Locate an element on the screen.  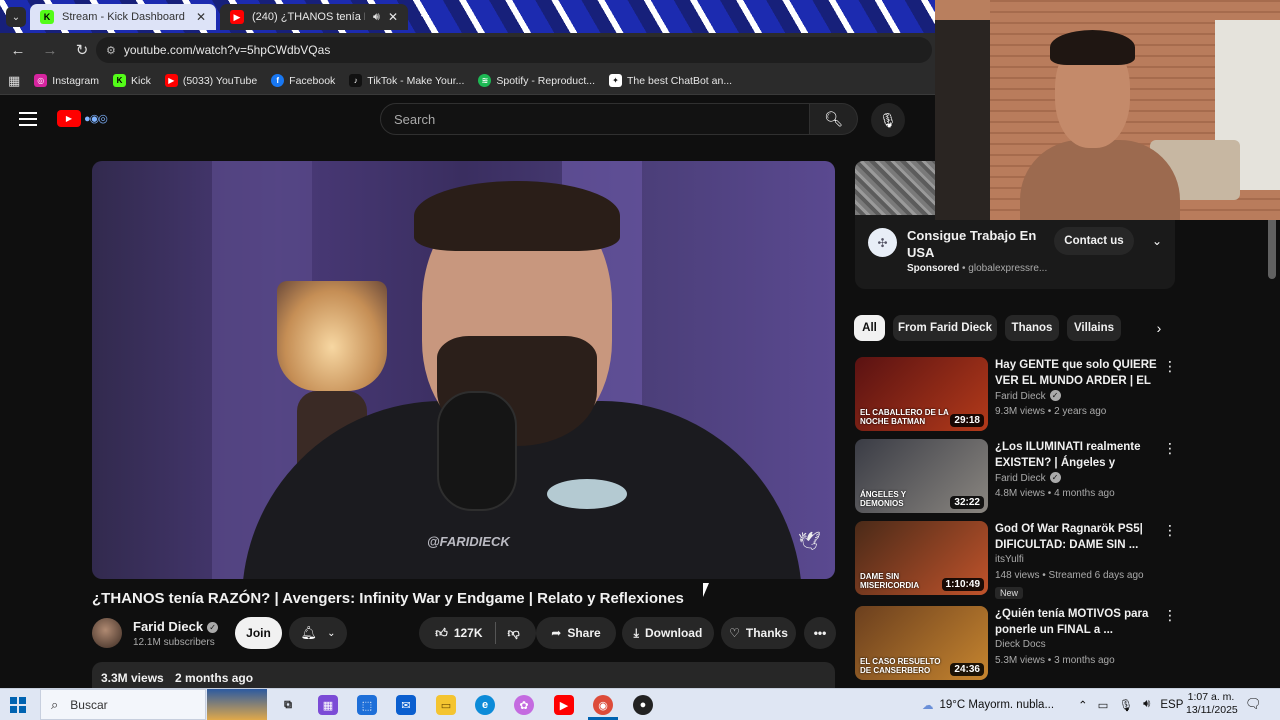
chevron-right-icon: › is located at coordinates (1159, 328).